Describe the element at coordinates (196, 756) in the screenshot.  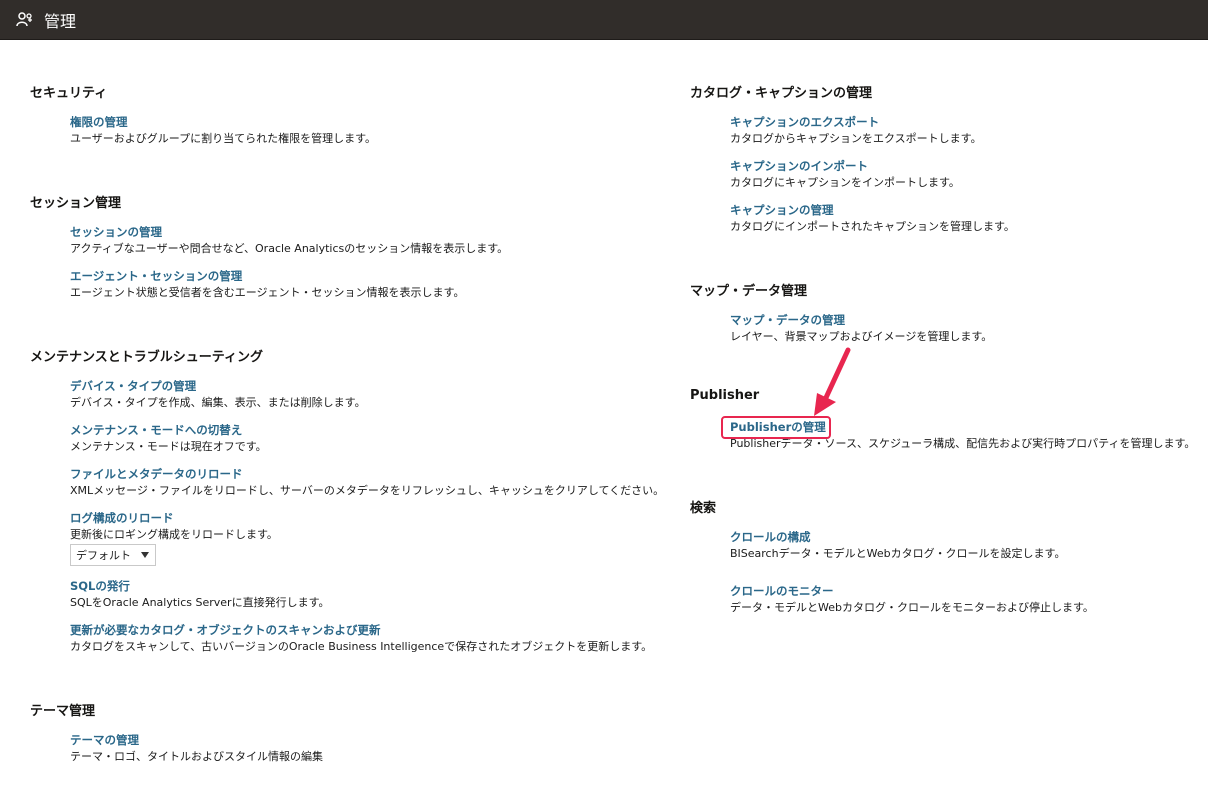
I see `desc-theme-management: テーマ・ロゴ、タイトルおよびスタイル情報の編集` at that location.